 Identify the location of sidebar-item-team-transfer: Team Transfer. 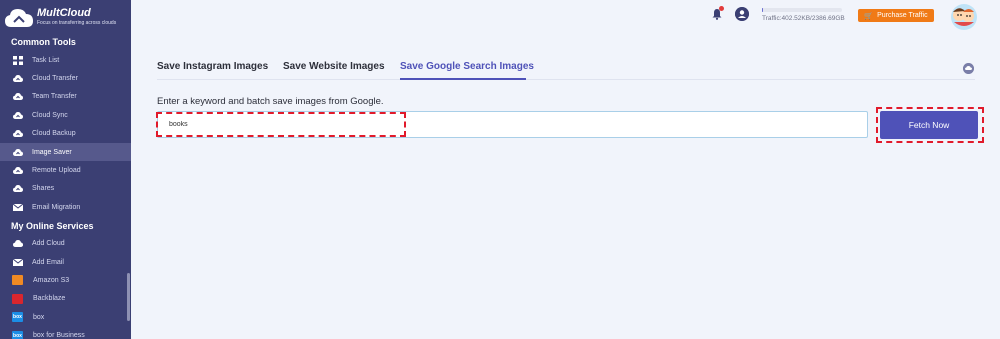
(65, 97).